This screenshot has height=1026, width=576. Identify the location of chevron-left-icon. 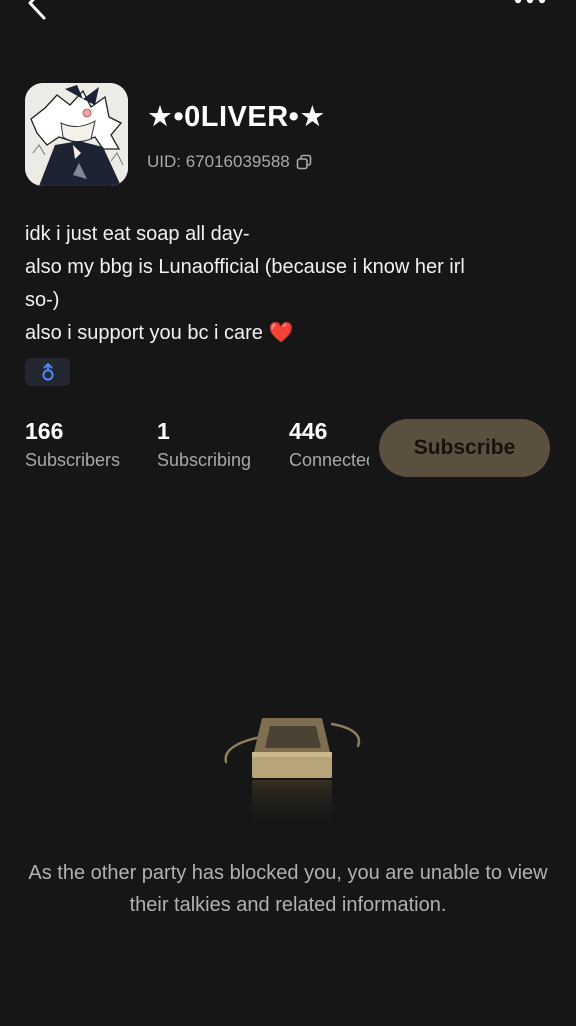
(38, 10).